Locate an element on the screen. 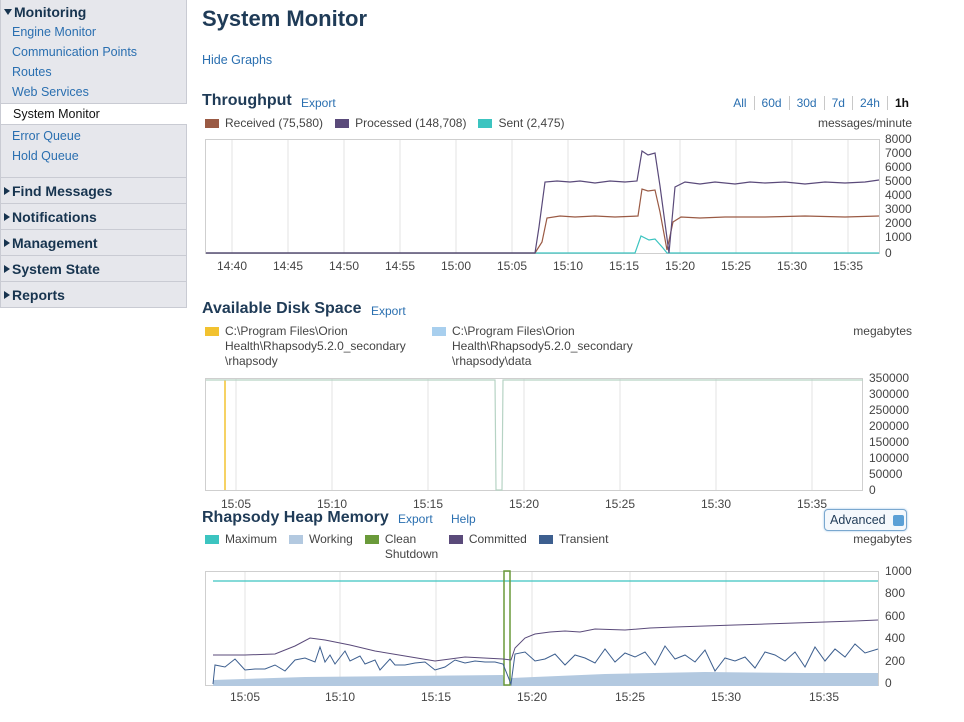 The width and height of the screenshot is (964, 722). sidebar-group-system-state: System State is located at coordinates (93, 269).